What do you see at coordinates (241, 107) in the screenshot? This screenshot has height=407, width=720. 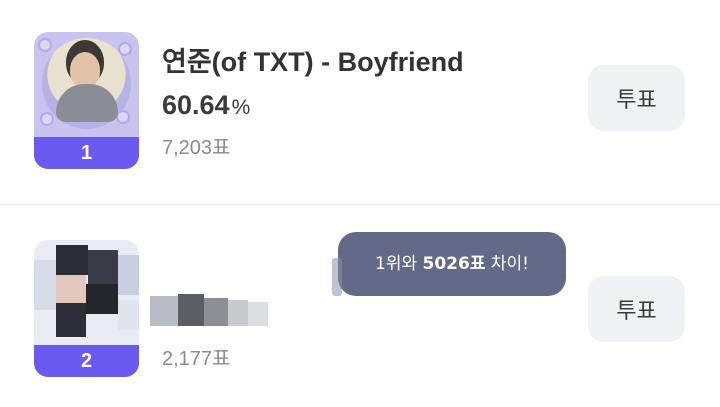 I see `percent-unit: %` at bounding box center [241, 107].